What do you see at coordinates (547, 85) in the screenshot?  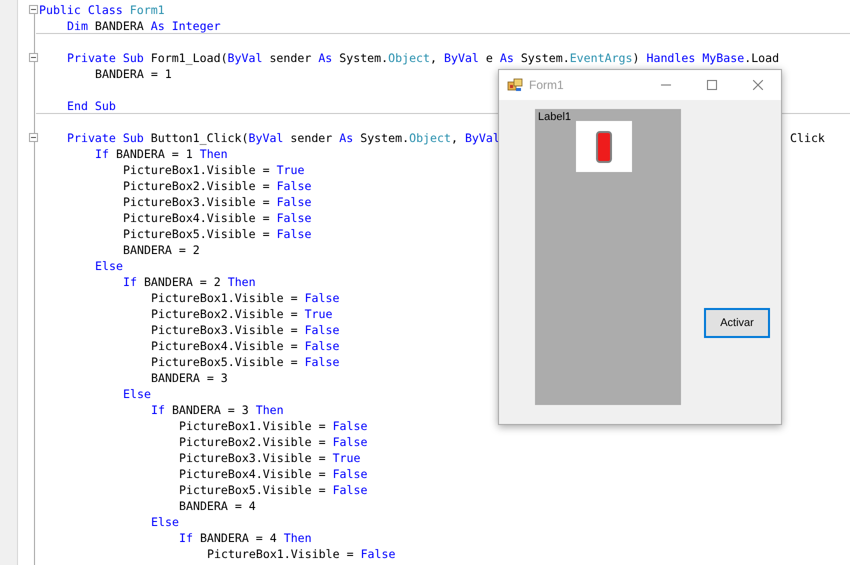 I see `window-title: Form1` at bounding box center [547, 85].